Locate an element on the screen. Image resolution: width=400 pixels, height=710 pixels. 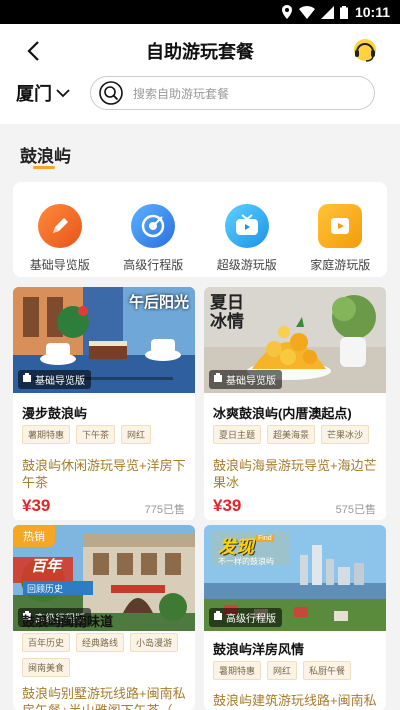
package-description: 鼓浪屿别墅游玩线路+闽南私房午餐+半山雅阁下午茶（ is located at coordinates (104, 698).